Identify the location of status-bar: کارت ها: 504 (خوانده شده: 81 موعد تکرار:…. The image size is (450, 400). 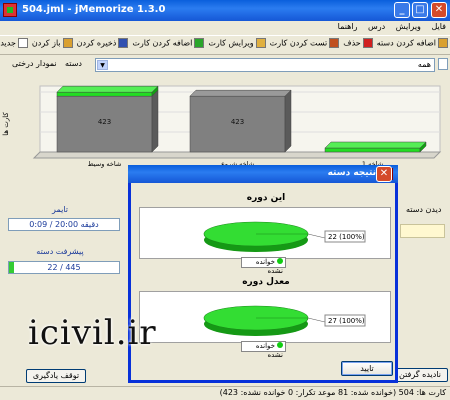
(225, 393).